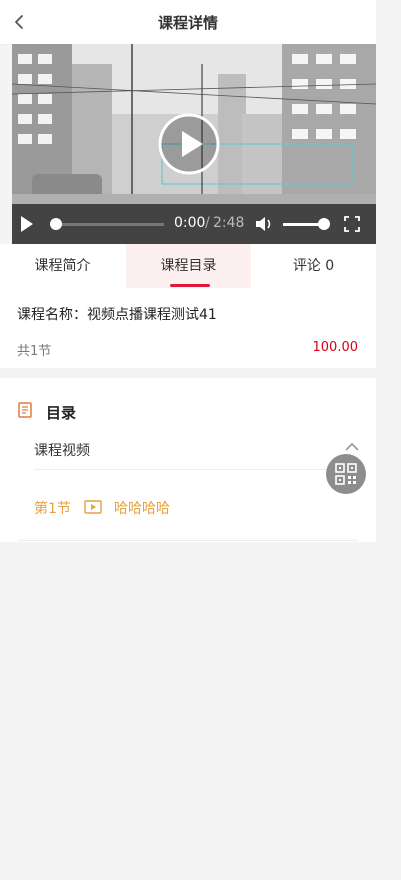 Image resolution: width=401 pixels, height=880 pixels. What do you see at coordinates (264, 224) in the screenshot?
I see `volume-icon` at bounding box center [264, 224].